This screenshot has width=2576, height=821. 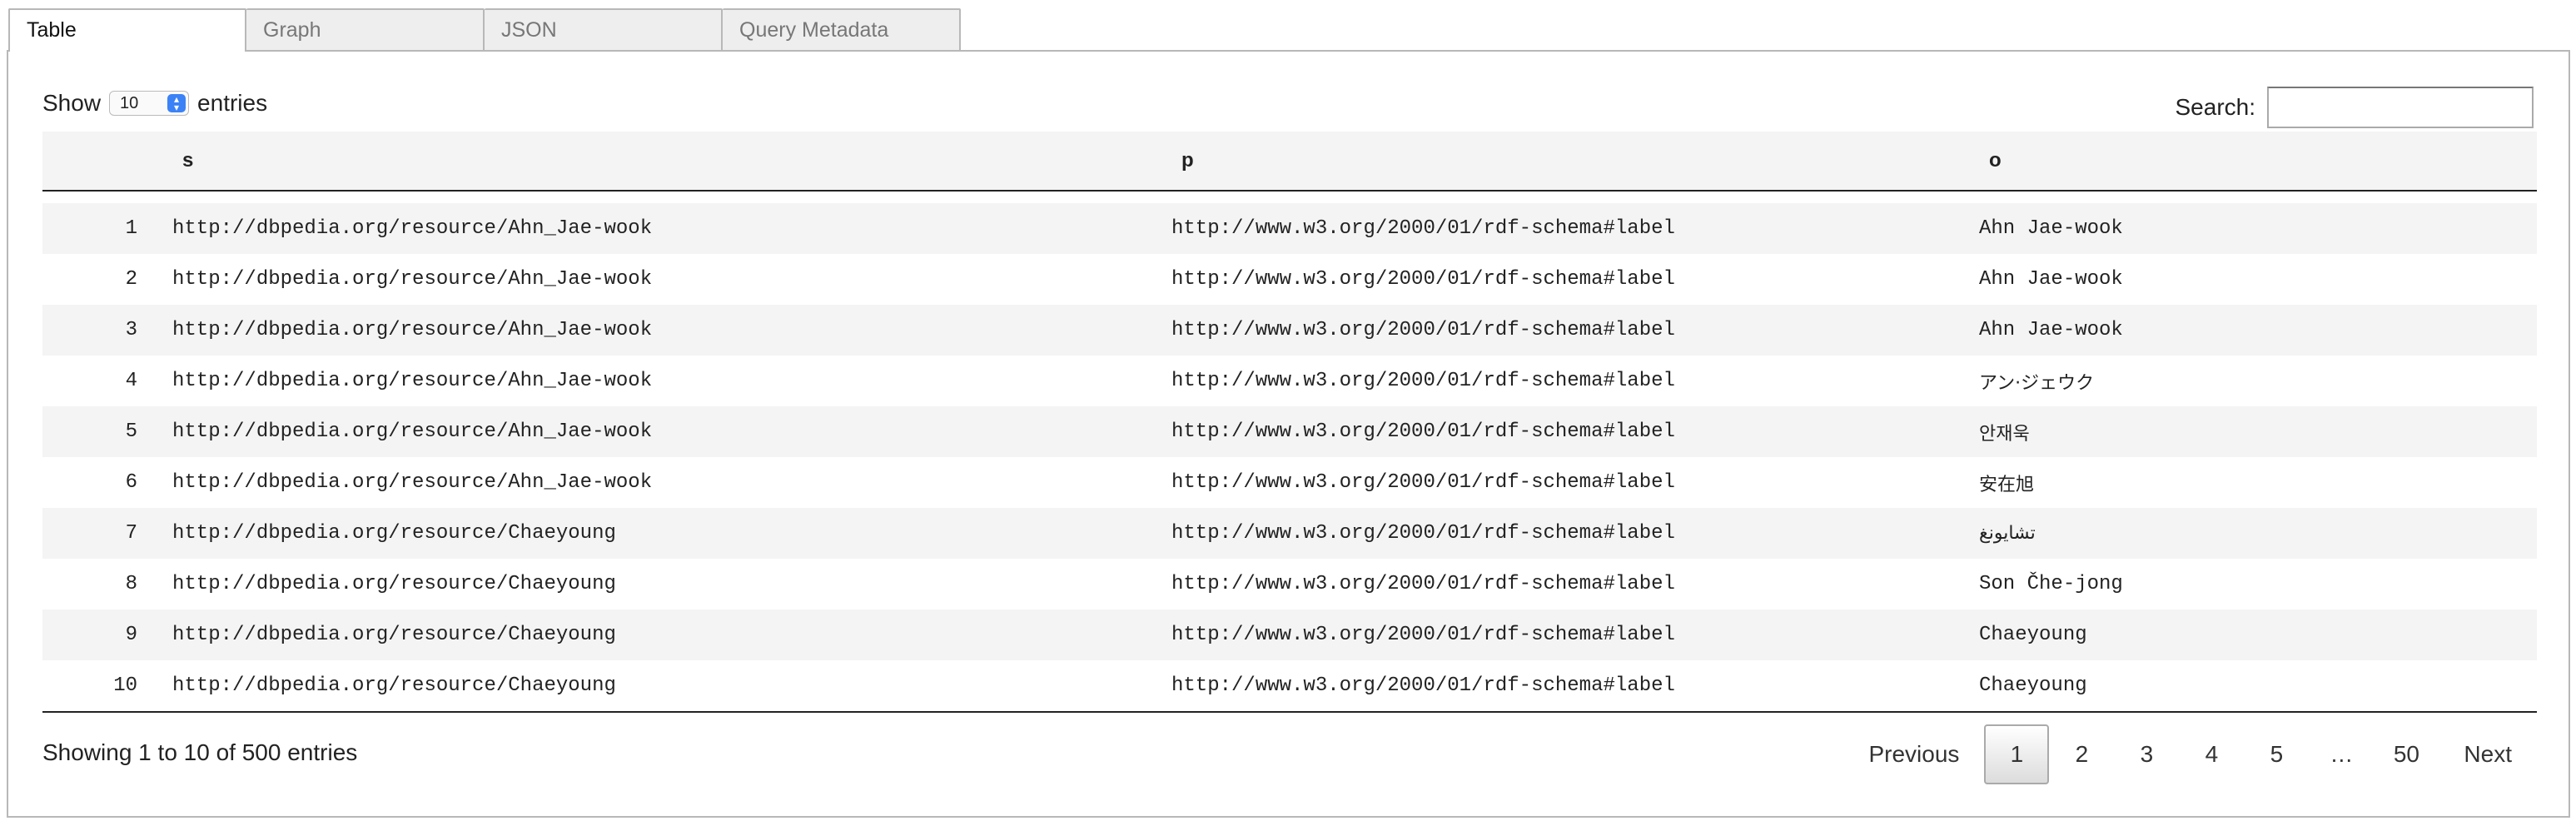 I want to click on page-length-value: 10, so click(x=129, y=102).